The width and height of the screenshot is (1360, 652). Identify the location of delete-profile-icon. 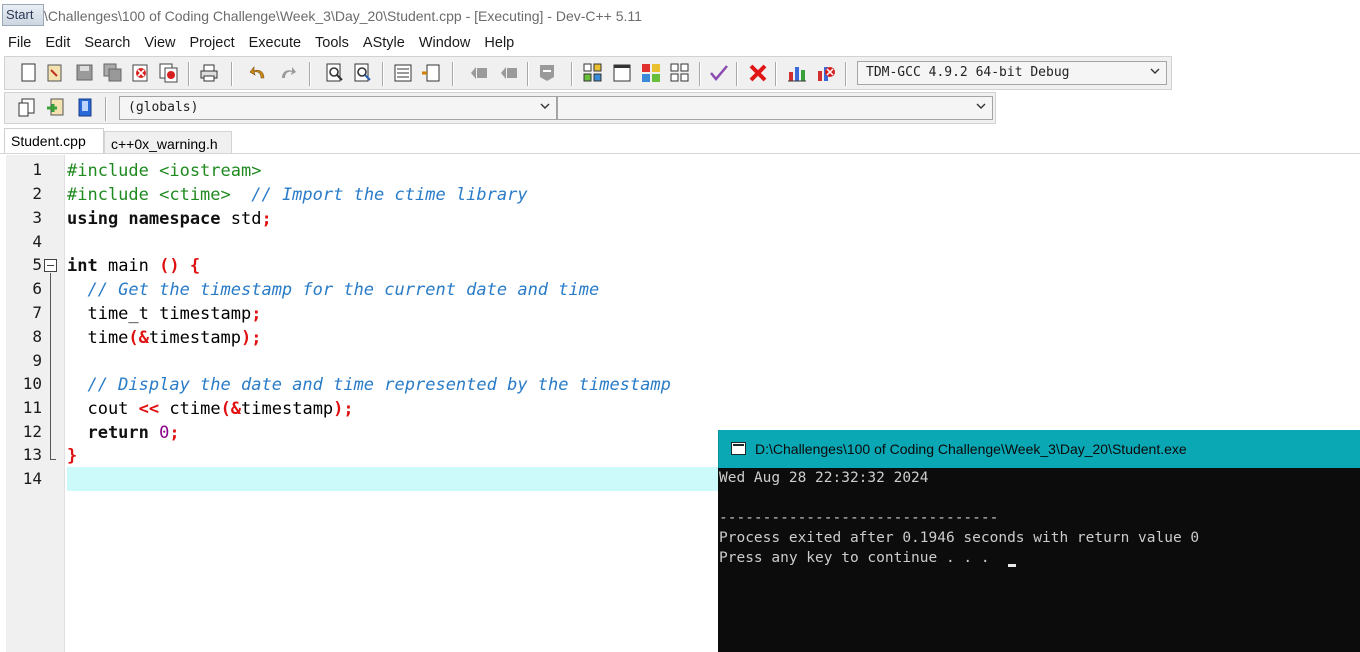
(826, 73).